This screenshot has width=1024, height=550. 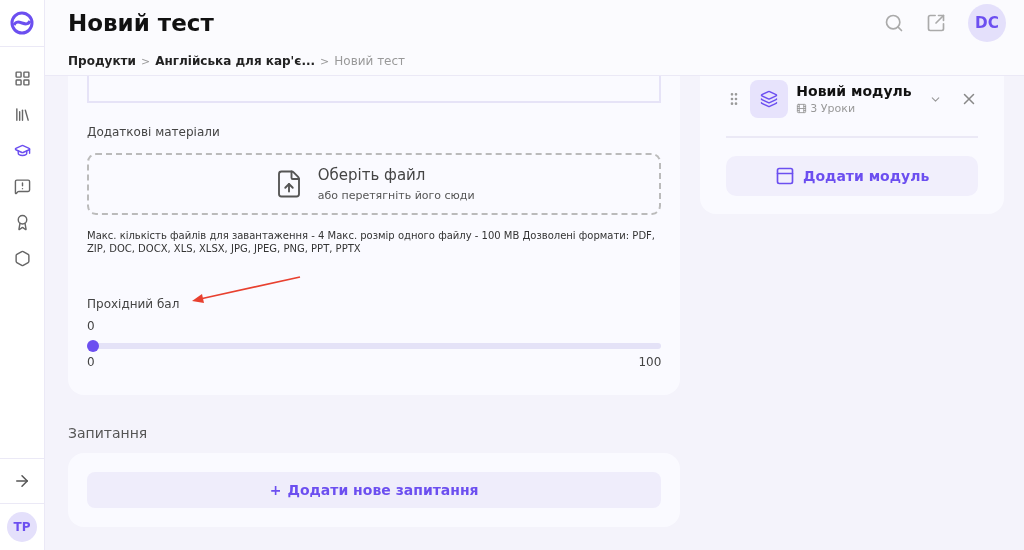 What do you see at coordinates (396, 195) in the screenshot?
I see `drop-hint: або перетягніть його сюди` at bounding box center [396, 195].